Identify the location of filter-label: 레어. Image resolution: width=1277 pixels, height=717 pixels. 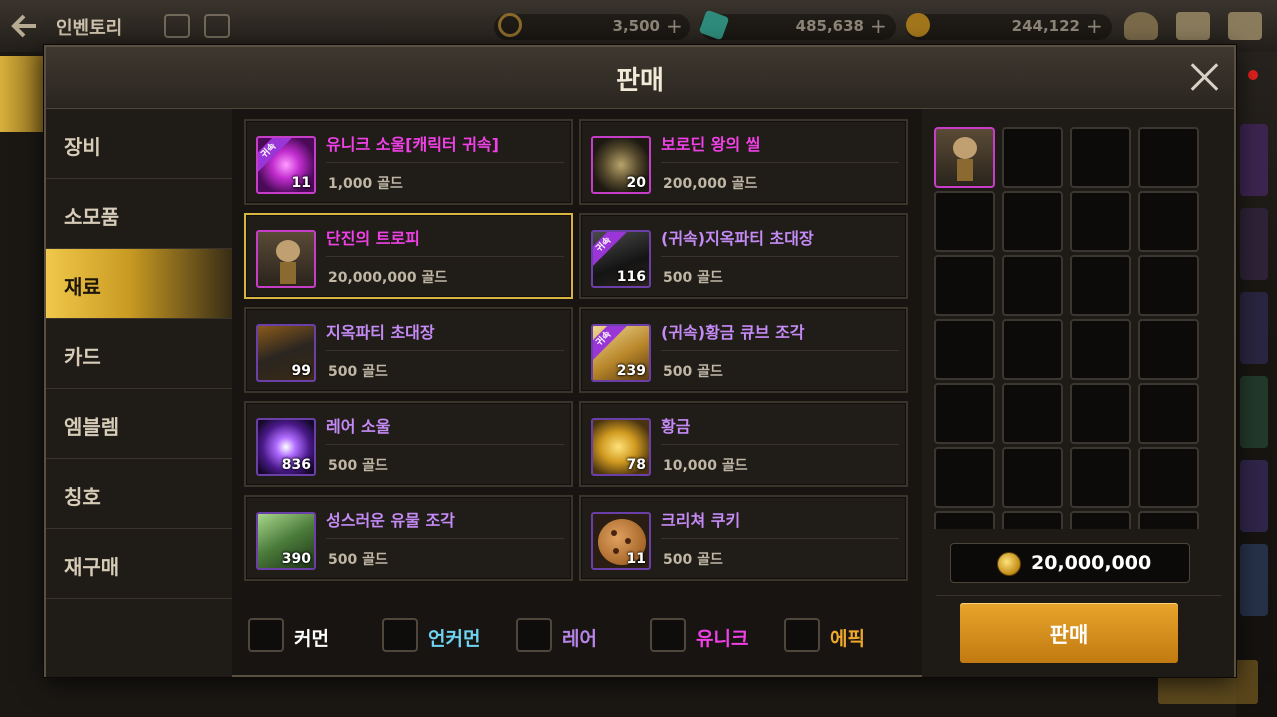
(579, 639).